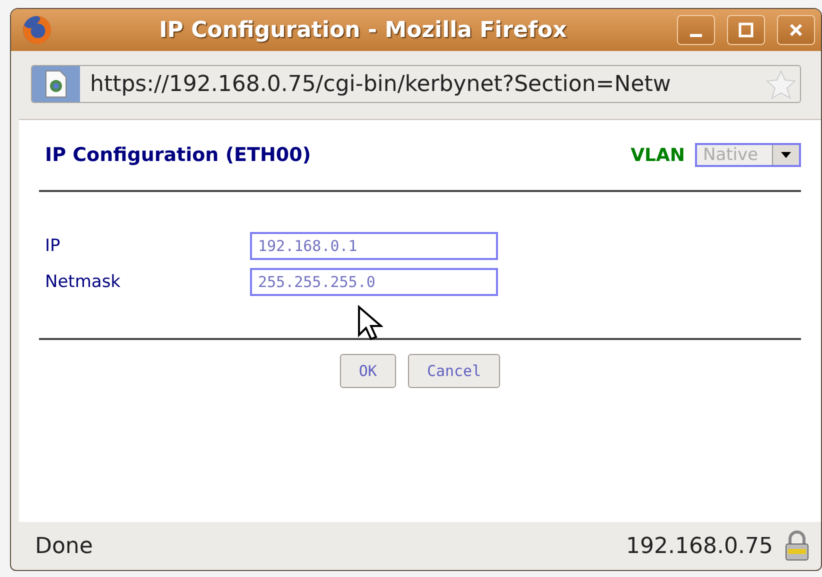 The height and width of the screenshot is (577, 822). Describe the element at coordinates (363, 30) in the screenshot. I see `window-title: IP Configuration - Mozilla Firefox` at that location.